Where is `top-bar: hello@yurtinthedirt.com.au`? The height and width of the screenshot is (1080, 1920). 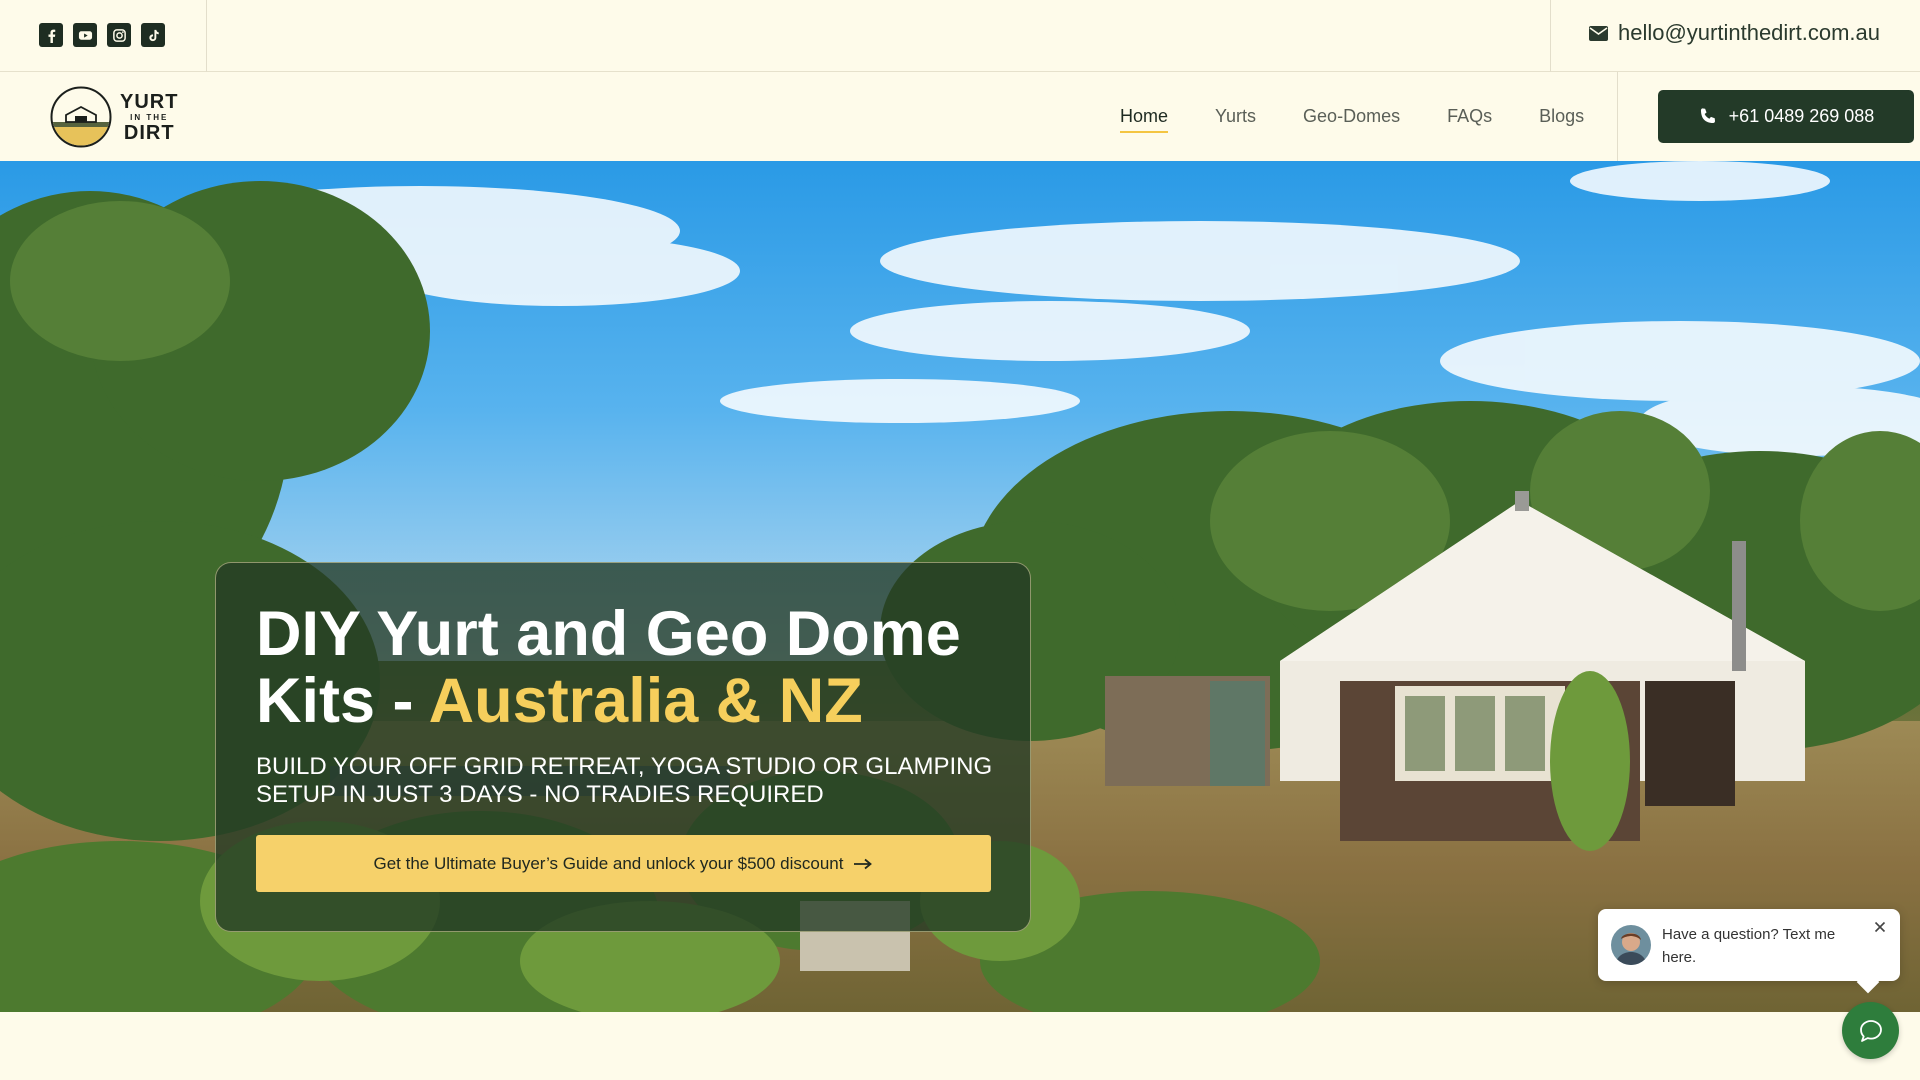
top-bar: hello@yurtinthedirt.com.au is located at coordinates (960, 36).